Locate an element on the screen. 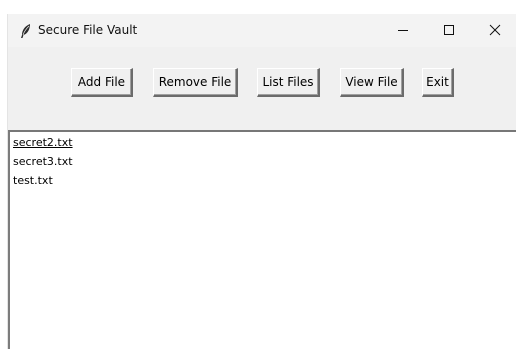 The width and height of the screenshot is (516, 349). minimize-button is located at coordinates (403, 30).